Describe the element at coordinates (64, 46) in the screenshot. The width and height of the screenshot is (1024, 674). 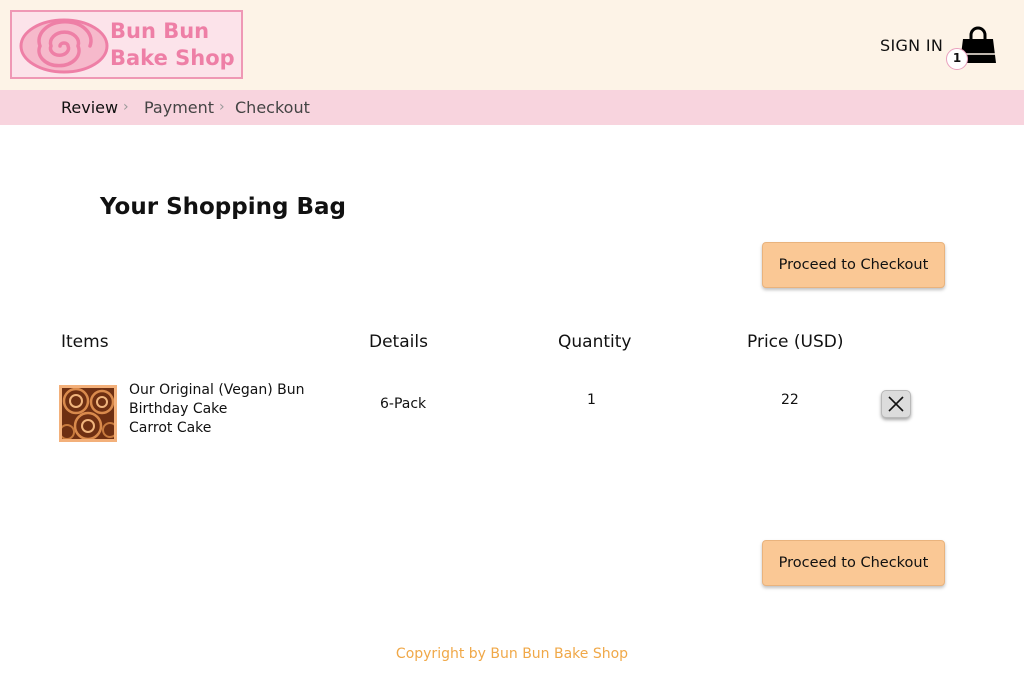
I see `cinnamon-bun-logo-icon` at that location.